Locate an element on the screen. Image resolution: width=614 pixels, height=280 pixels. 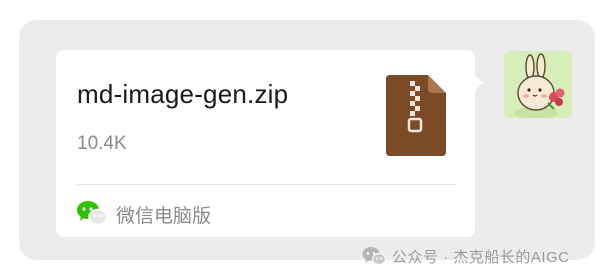
bunny-avatar-icon is located at coordinates (538, 84).